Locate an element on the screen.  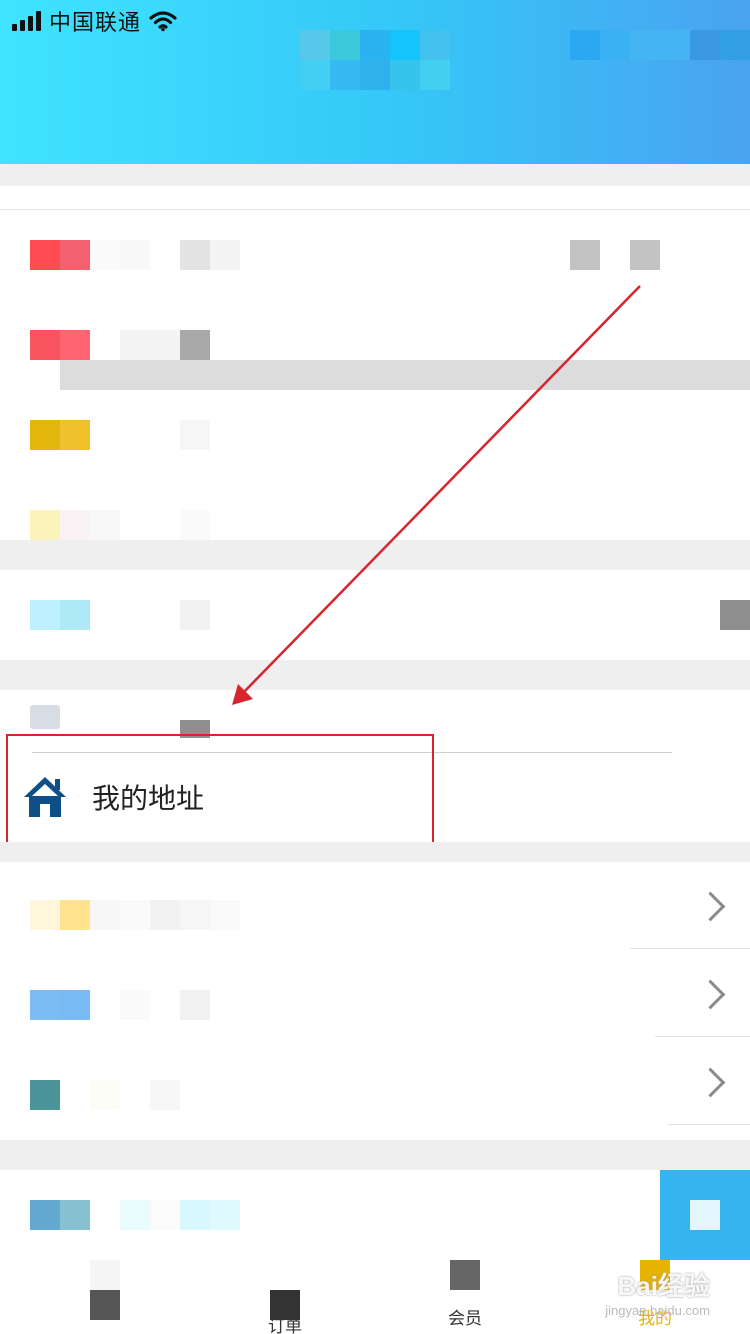
baidu-watermark: Bai经验 jingyan.baidu.com is located at coordinates (657, 1292).